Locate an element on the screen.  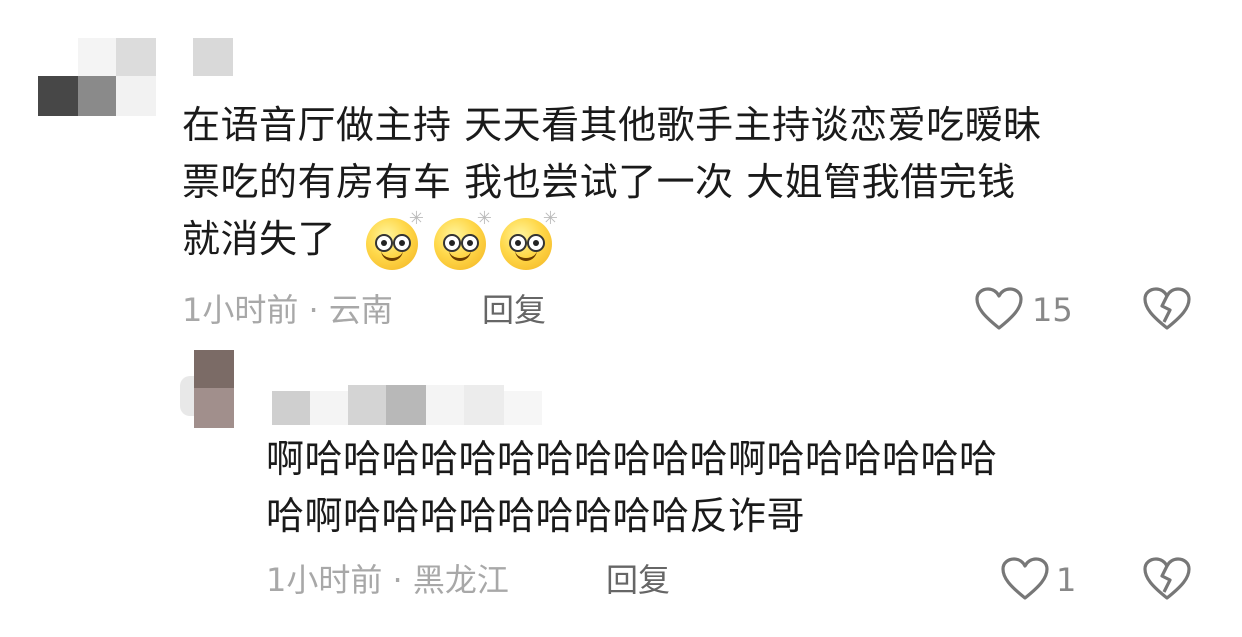
comment-text-line: 在语音厅做主持 天天看其他歌手主持谈恋爱吃暧昧 is located at coordinates (612, 125).